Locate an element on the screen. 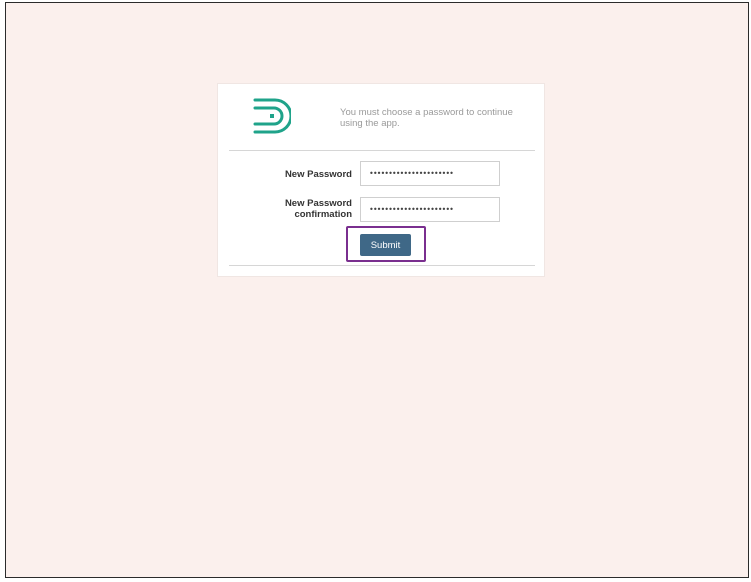 This screenshot has width=751, height=582. brand-logo-icon is located at coordinates (272, 116).